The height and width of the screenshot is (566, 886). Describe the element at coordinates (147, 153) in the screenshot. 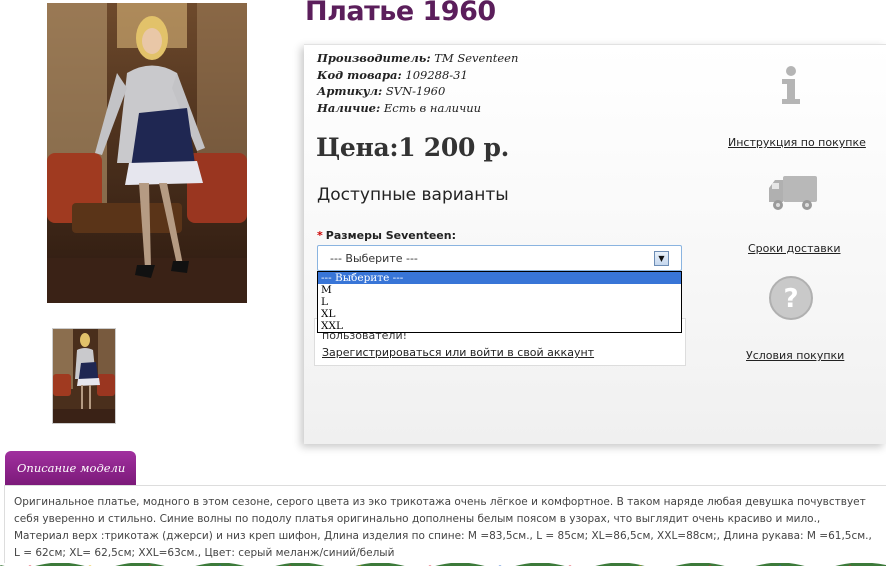

I see `product-main-image` at that location.